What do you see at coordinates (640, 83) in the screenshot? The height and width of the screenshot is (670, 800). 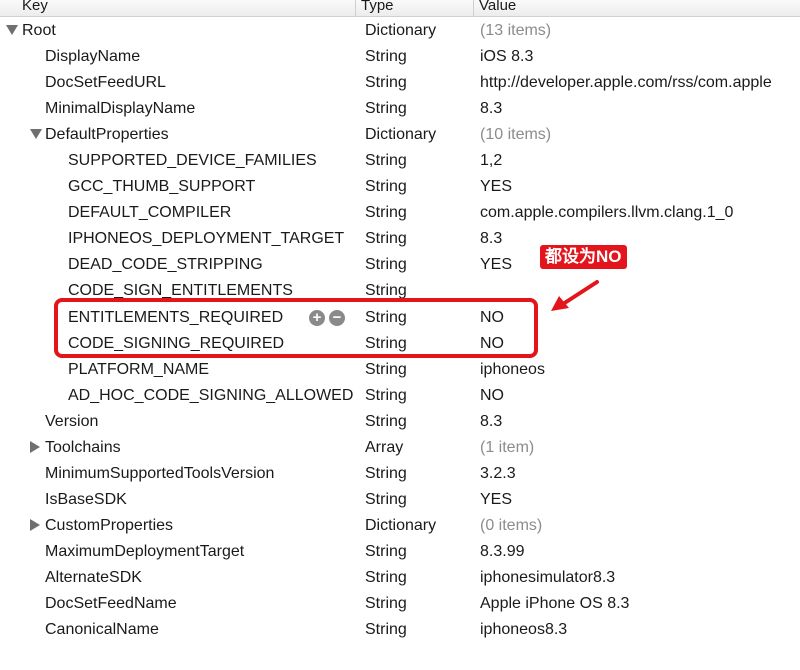 I see `row-value: http://developer.apple.com/rss/com.apple` at bounding box center [640, 83].